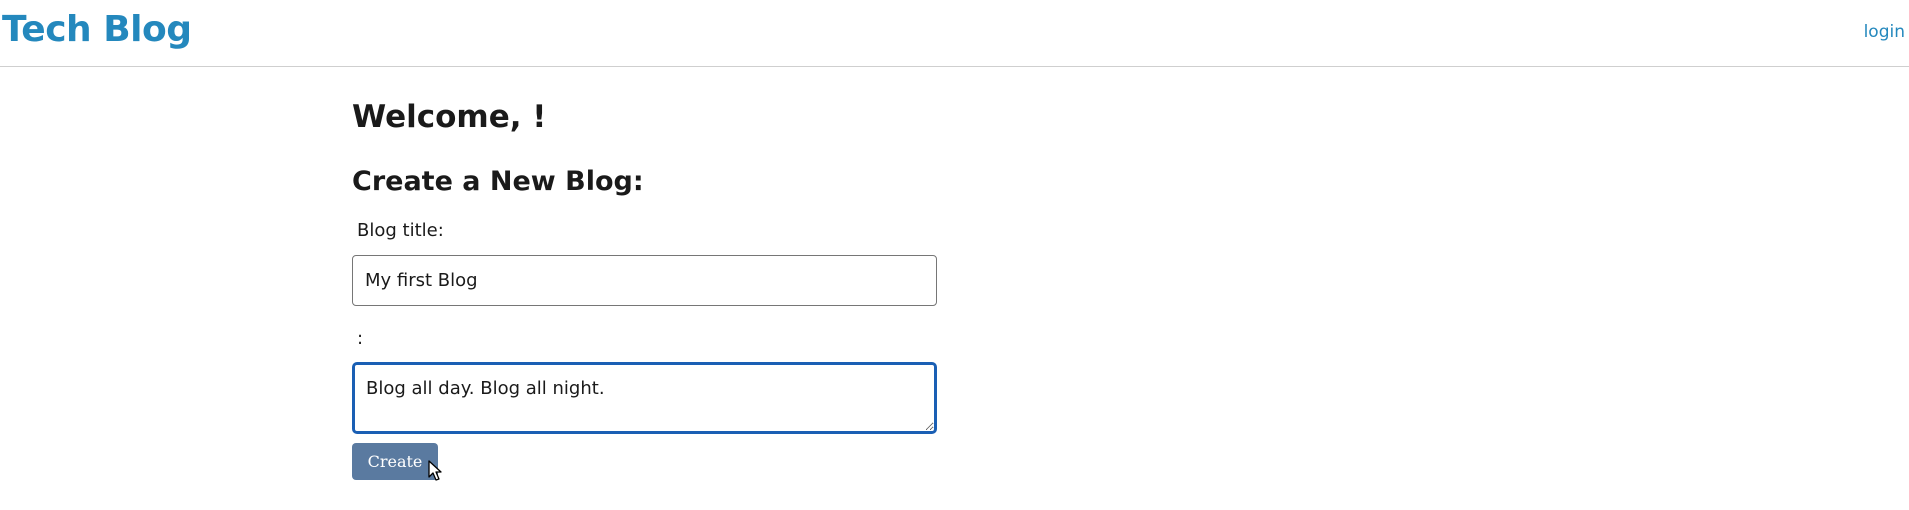 The height and width of the screenshot is (510, 1909). What do you see at coordinates (400, 230) in the screenshot?
I see `blog-title-label: Blog title:` at bounding box center [400, 230].